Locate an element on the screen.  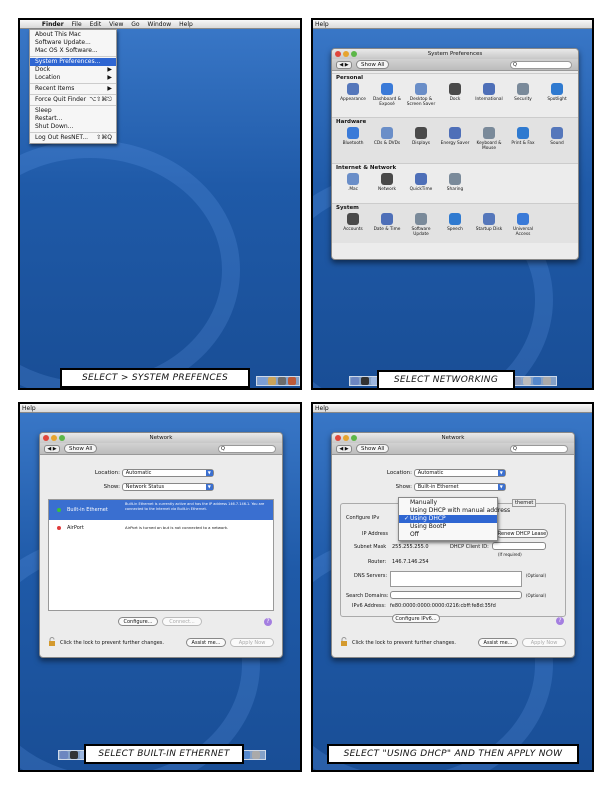
menu-file: File is located at coordinates (77, 24).